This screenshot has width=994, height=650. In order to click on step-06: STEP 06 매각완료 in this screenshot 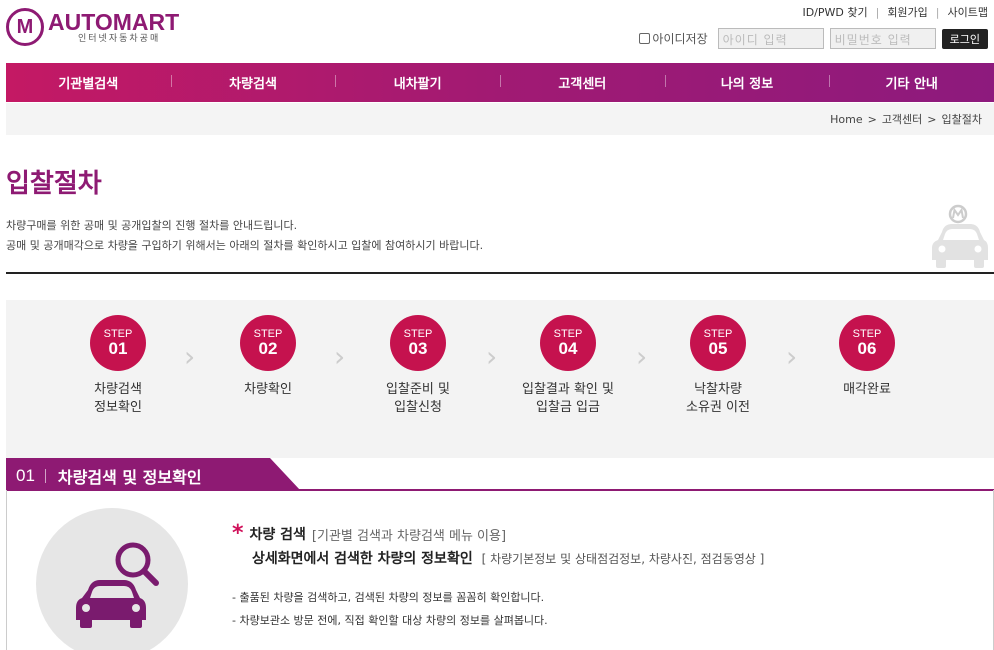, I will do `click(867, 357)`.